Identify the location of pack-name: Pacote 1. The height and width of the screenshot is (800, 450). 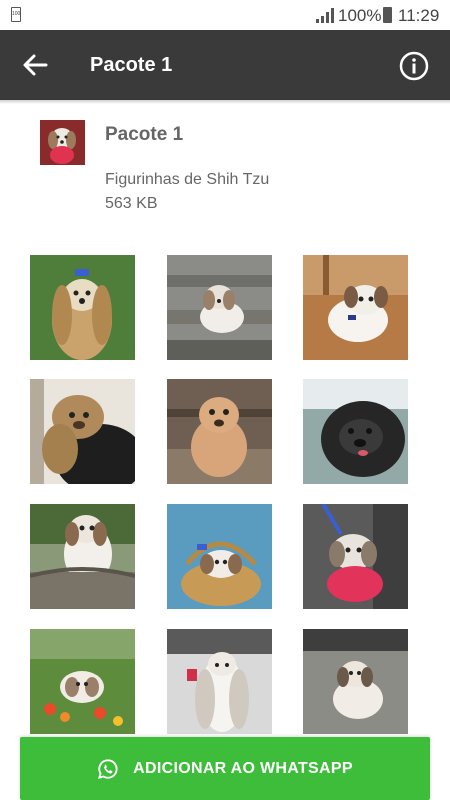
(144, 134).